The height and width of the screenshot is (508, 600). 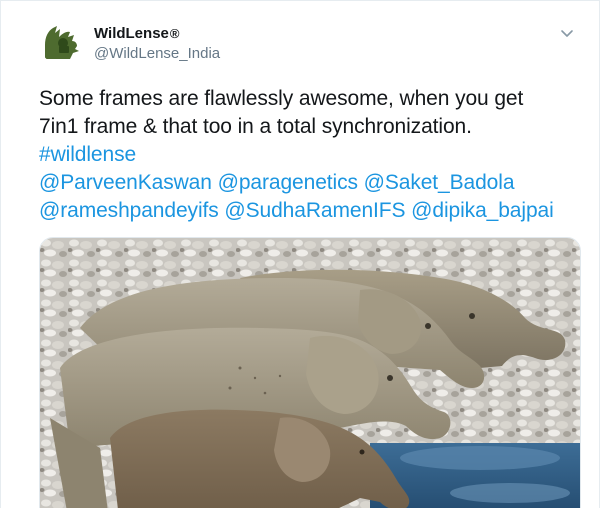 What do you see at coordinates (482, 210) in the screenshot?
I see `mention-link: @dipika_bajpai` at bounding box center [482, 210].